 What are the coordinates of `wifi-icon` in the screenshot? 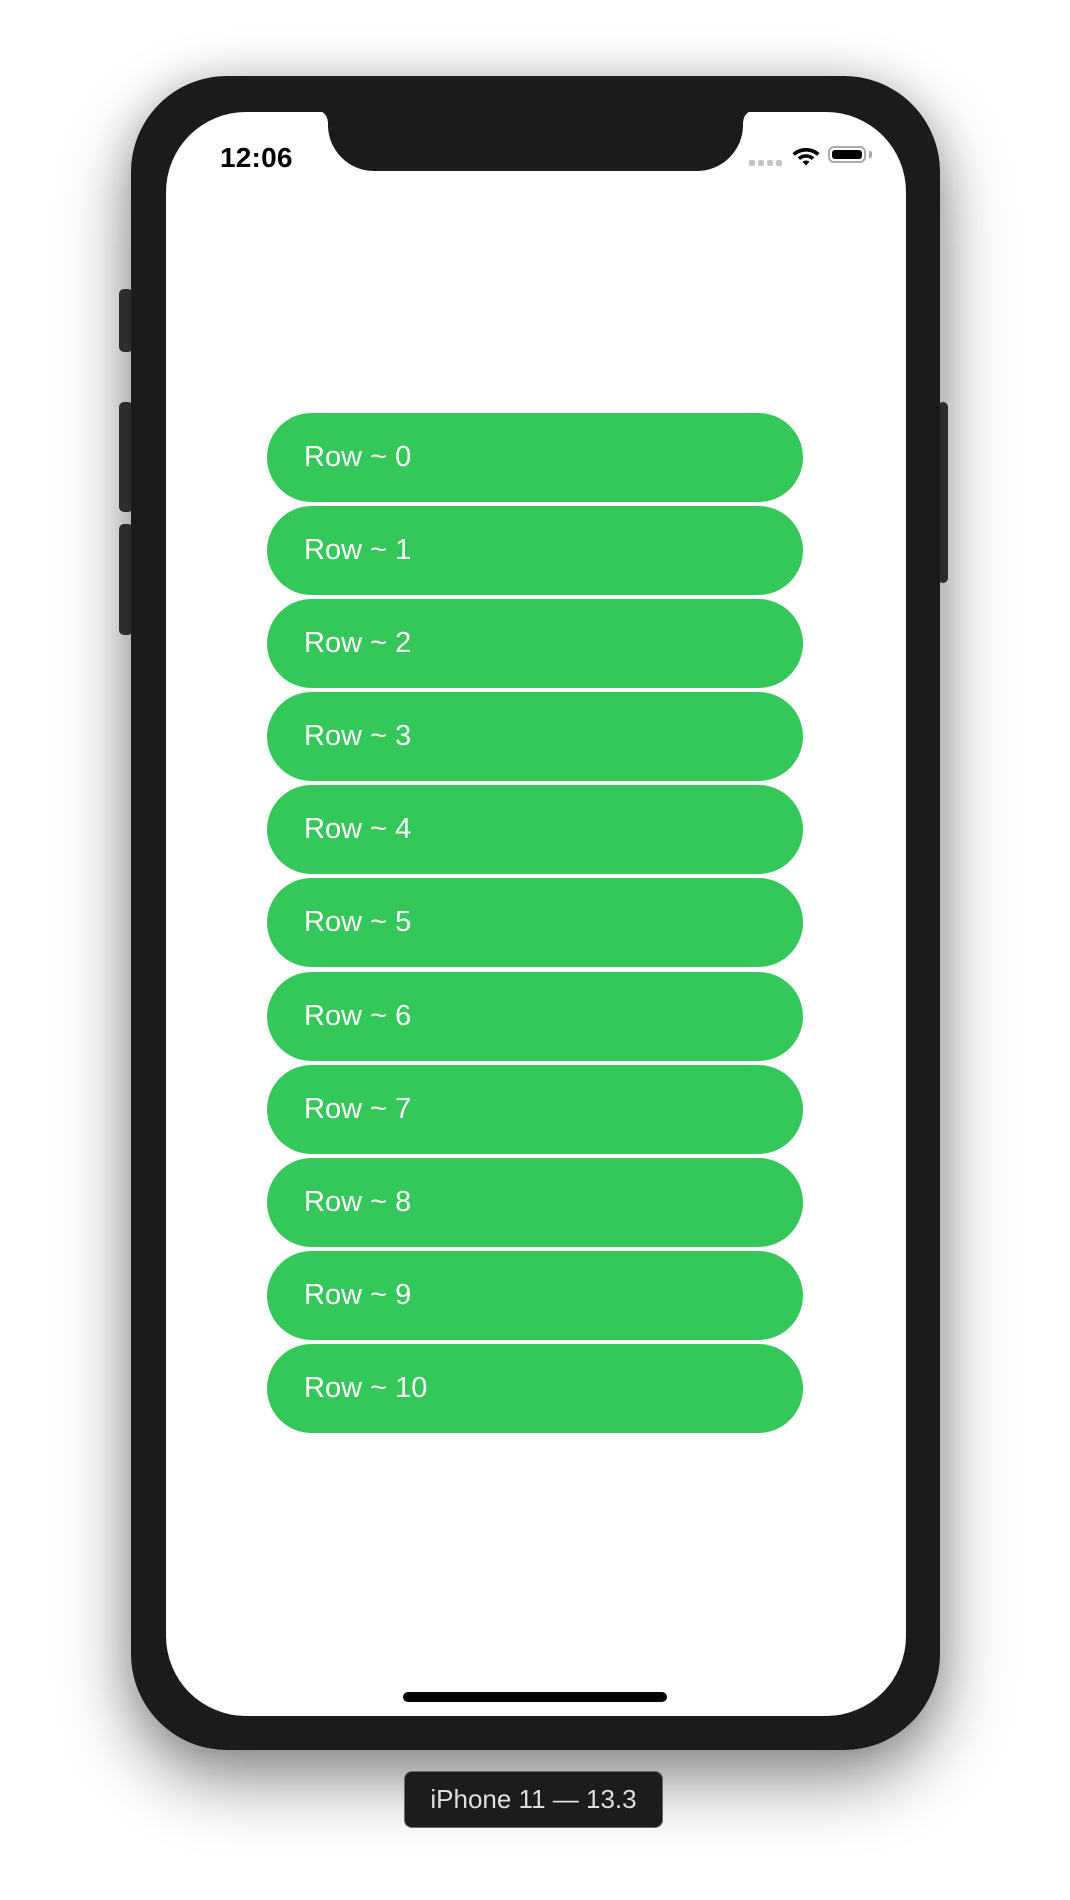 It's located at (806, 157).